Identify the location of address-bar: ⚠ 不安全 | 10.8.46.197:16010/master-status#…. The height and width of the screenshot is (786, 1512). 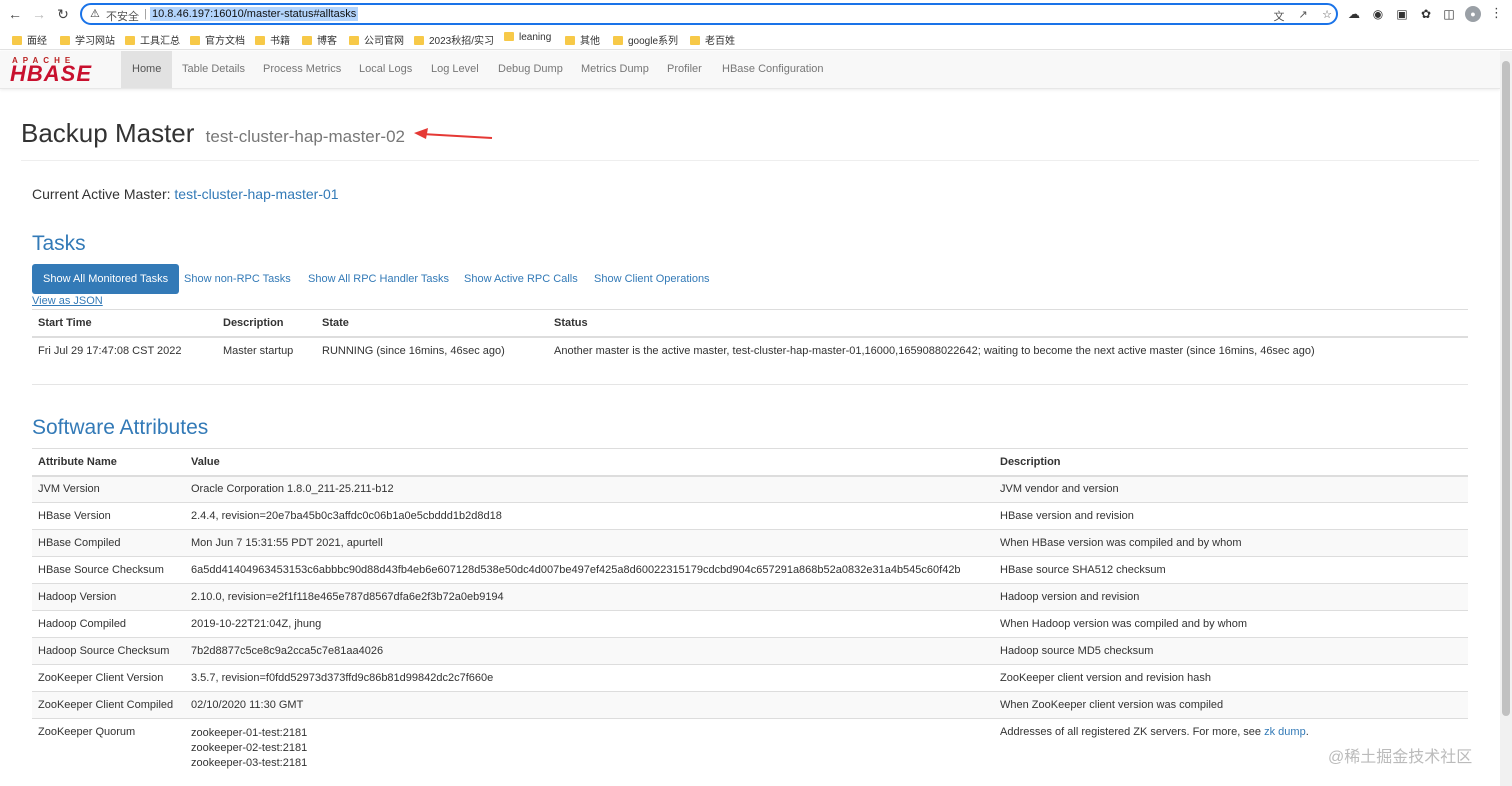
(709, 14).